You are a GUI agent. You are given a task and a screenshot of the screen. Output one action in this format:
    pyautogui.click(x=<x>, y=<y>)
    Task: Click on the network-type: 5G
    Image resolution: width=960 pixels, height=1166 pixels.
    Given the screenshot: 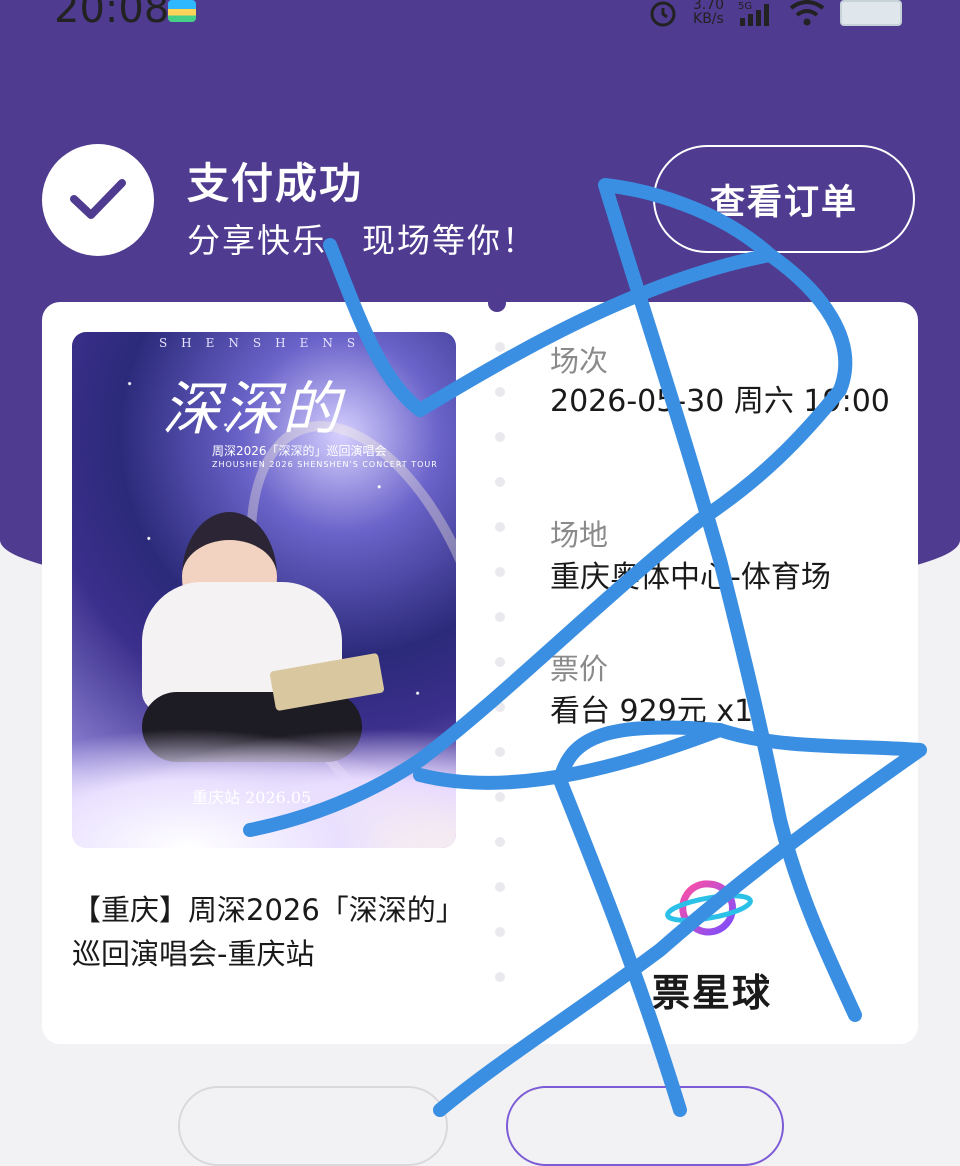 What is the action you would take?
    pyautogui.click(x=745, y=6)
    